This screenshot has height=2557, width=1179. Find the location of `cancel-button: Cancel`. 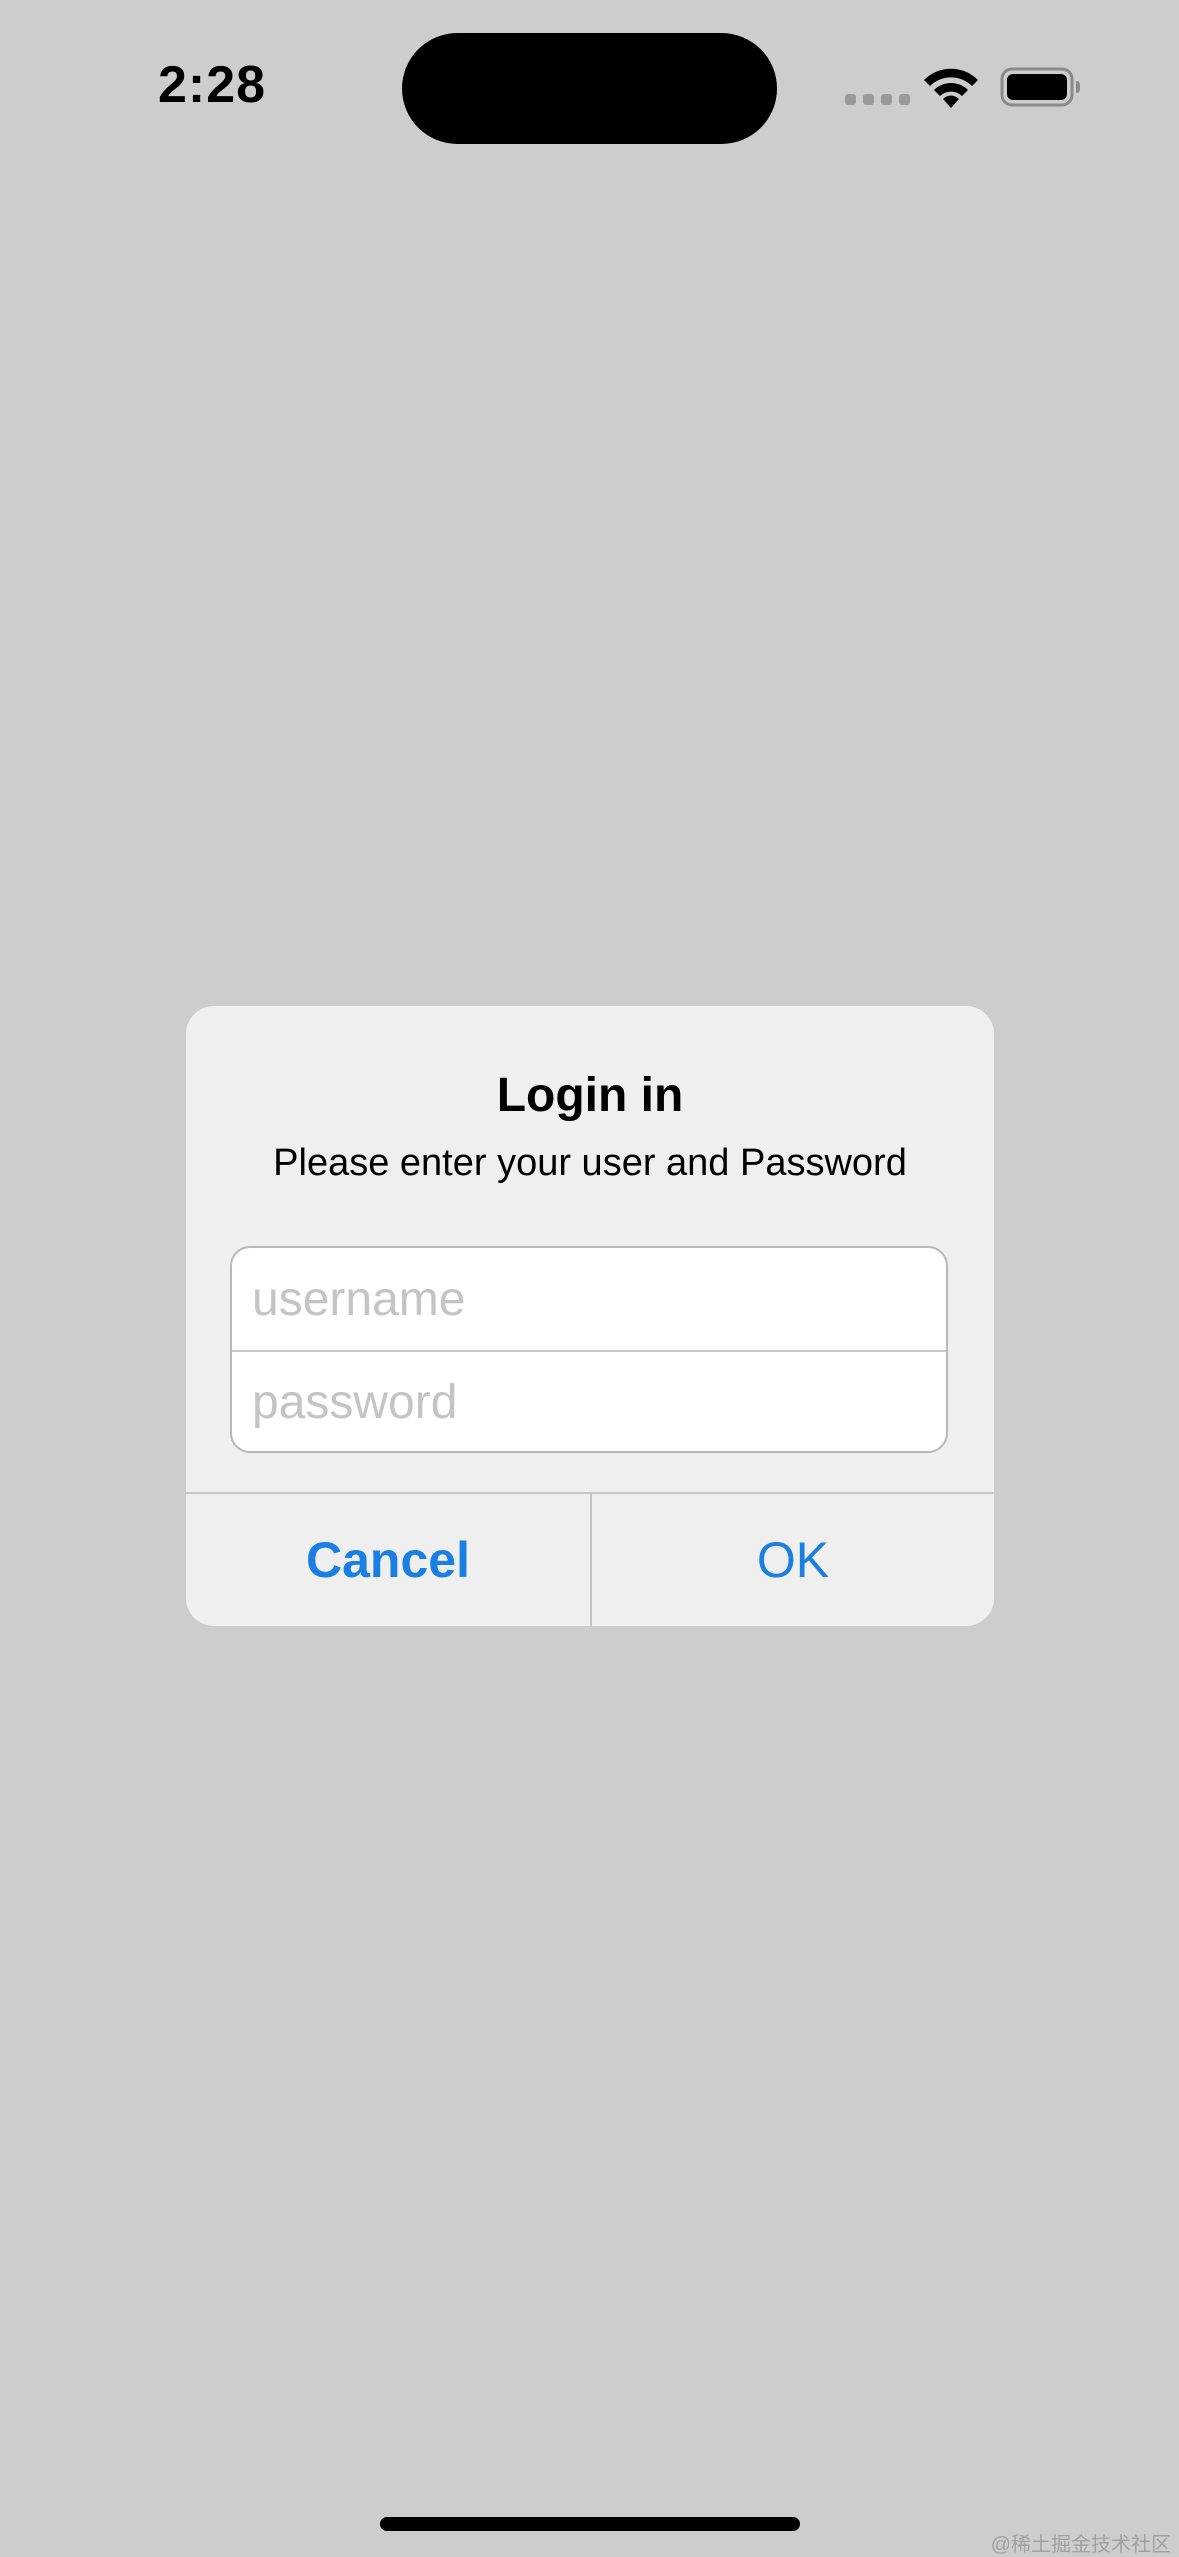

cancel-button: Cancel is located at coordinates (388, 1560).